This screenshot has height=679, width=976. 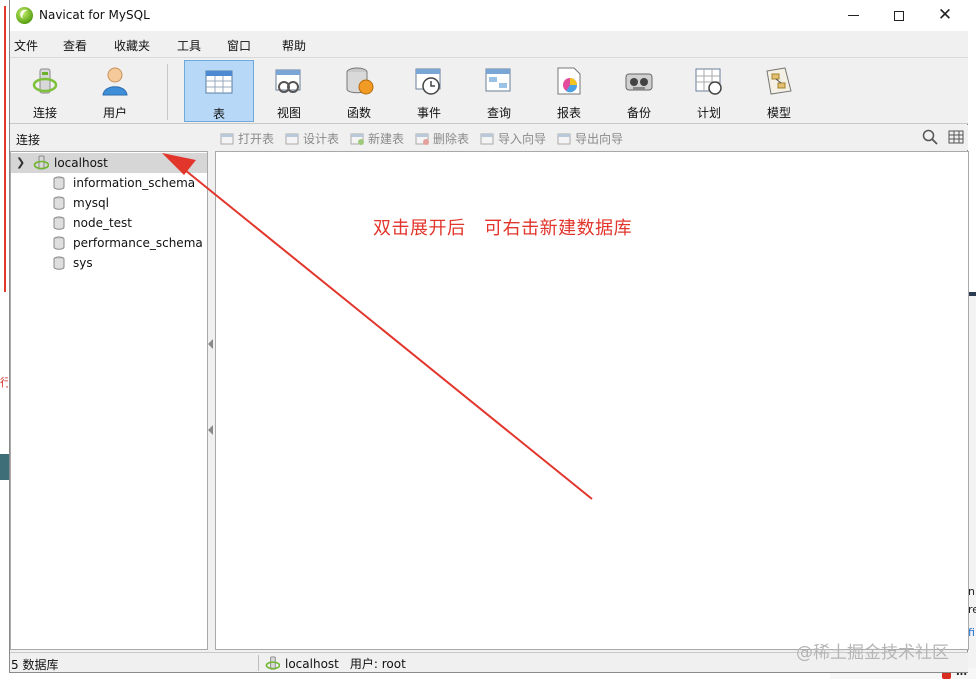 What do you see at coordinates (503, 228) in the screenshot?
I see `annotation-text: 双击展开后 可右击新建数据库` at bounding box center [503, 228].